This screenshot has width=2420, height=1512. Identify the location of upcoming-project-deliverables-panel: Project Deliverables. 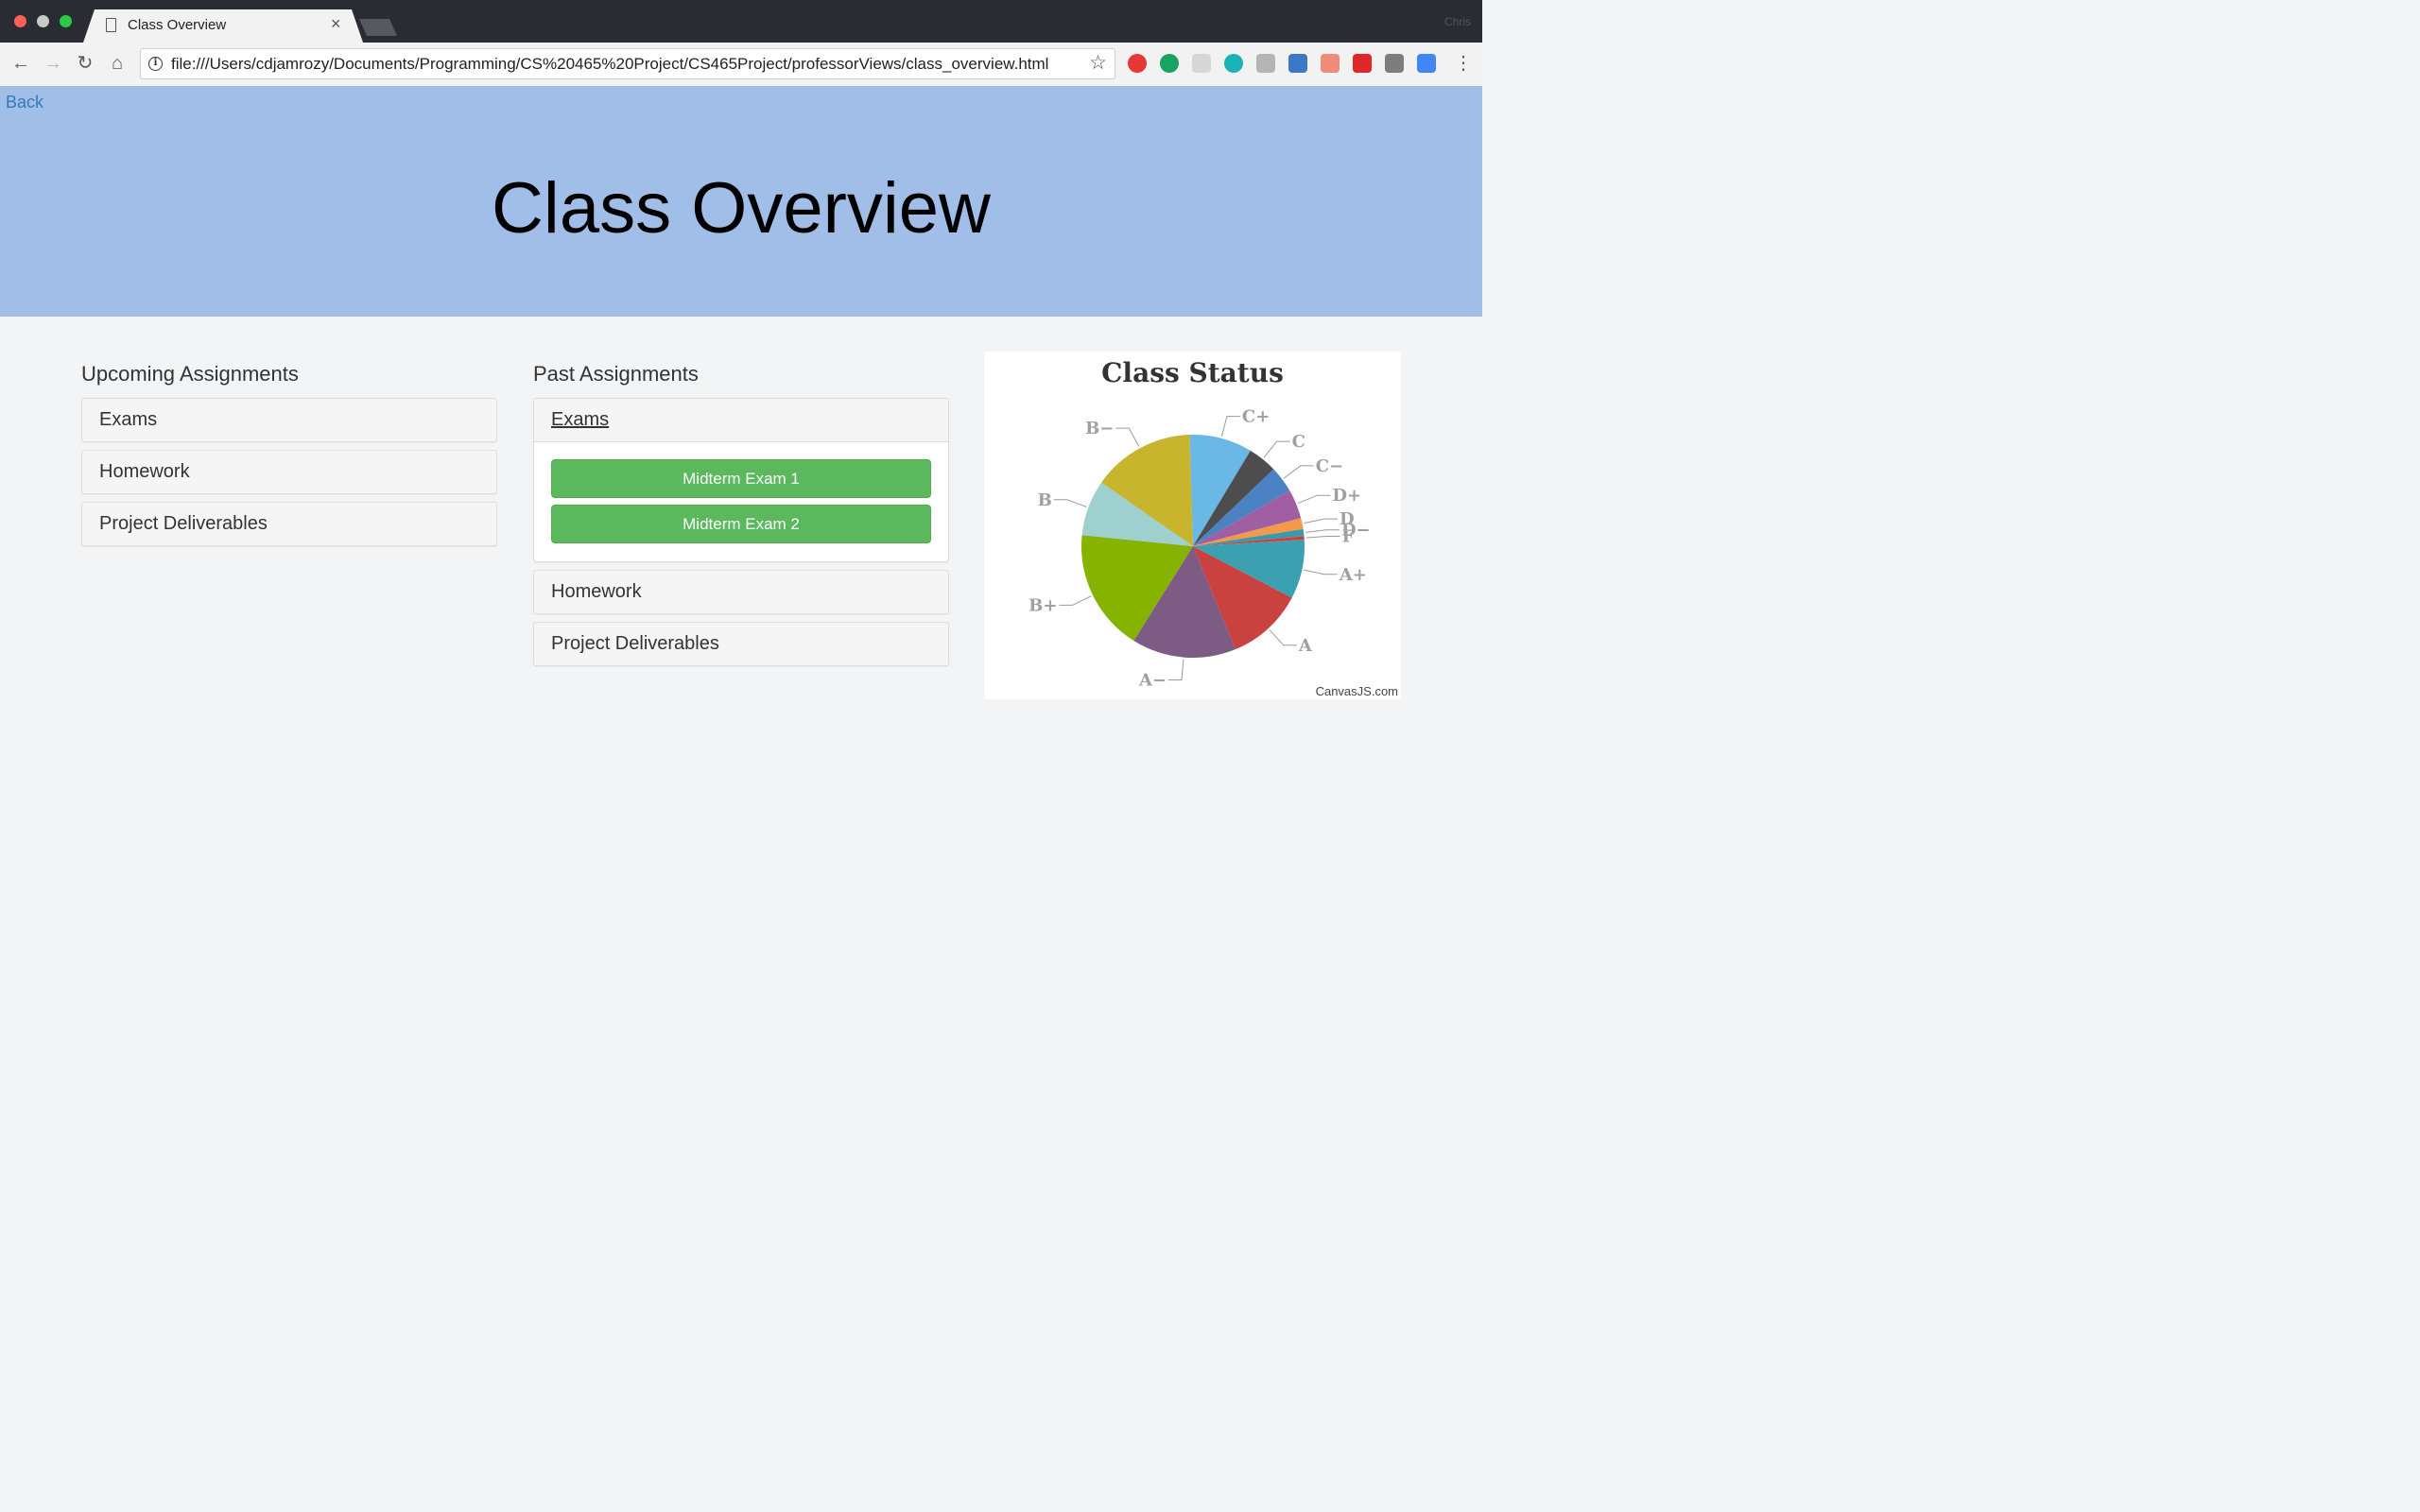
(289, 524).